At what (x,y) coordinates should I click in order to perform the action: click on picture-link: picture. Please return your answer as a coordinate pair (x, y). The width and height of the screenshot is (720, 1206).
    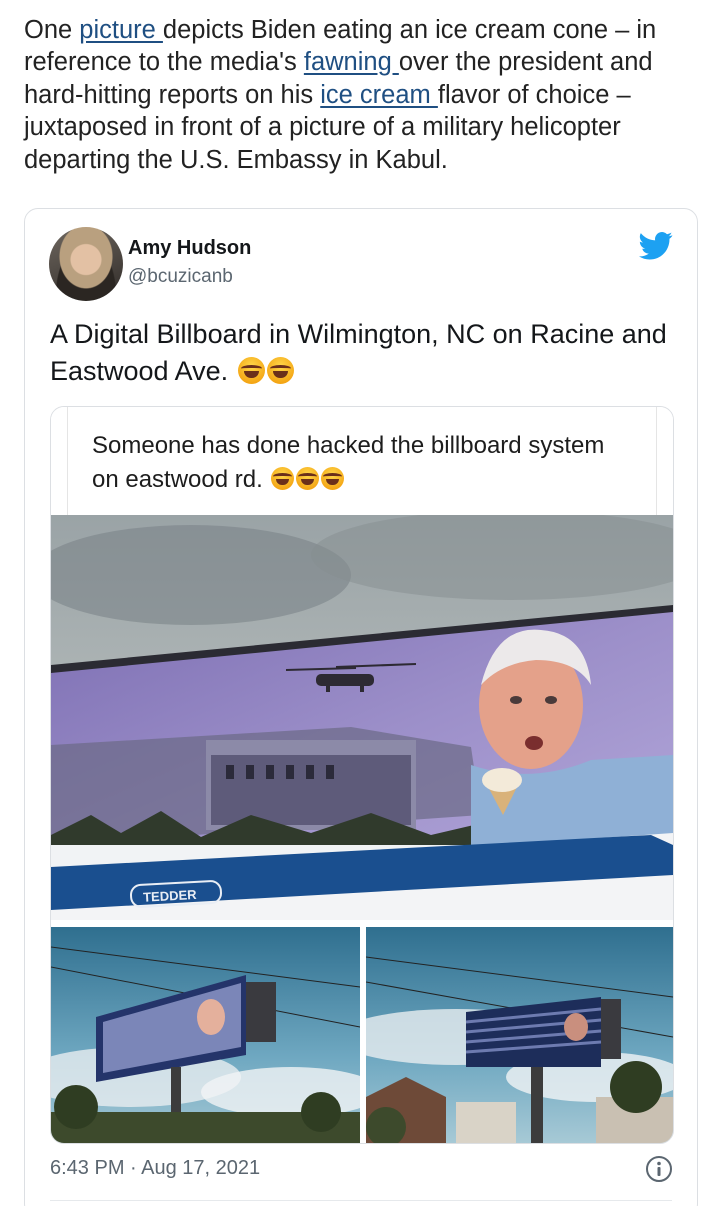
    Looking at the image, I should click on (121, 30).